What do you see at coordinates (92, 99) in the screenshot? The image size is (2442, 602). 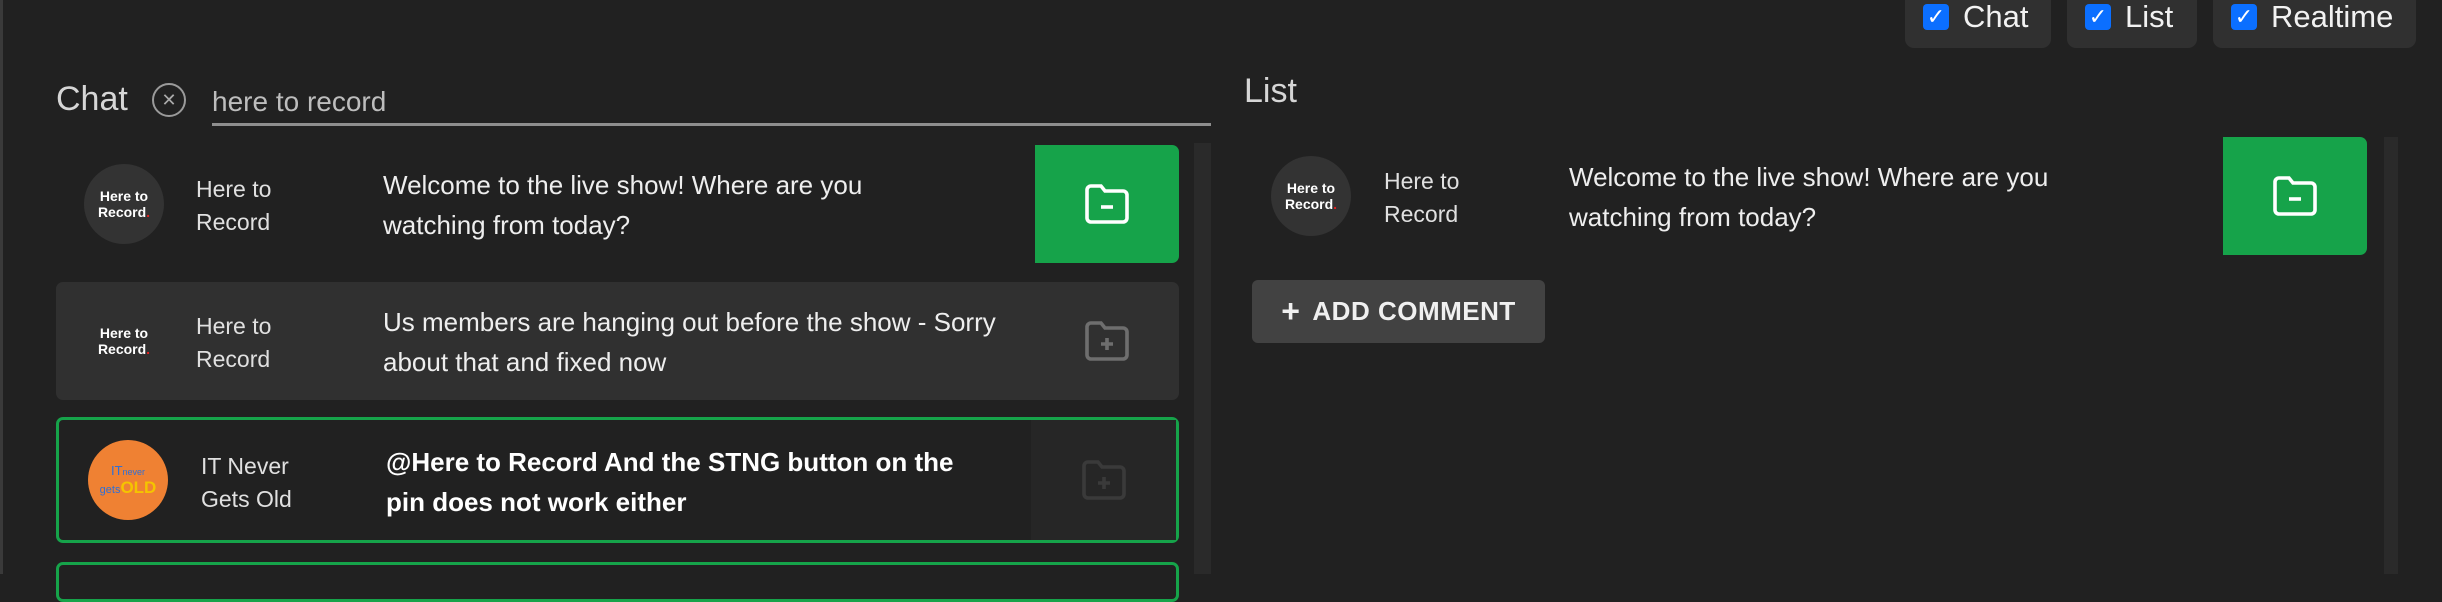 I see `chat-title: Chat` at bounding box center [92, 99].